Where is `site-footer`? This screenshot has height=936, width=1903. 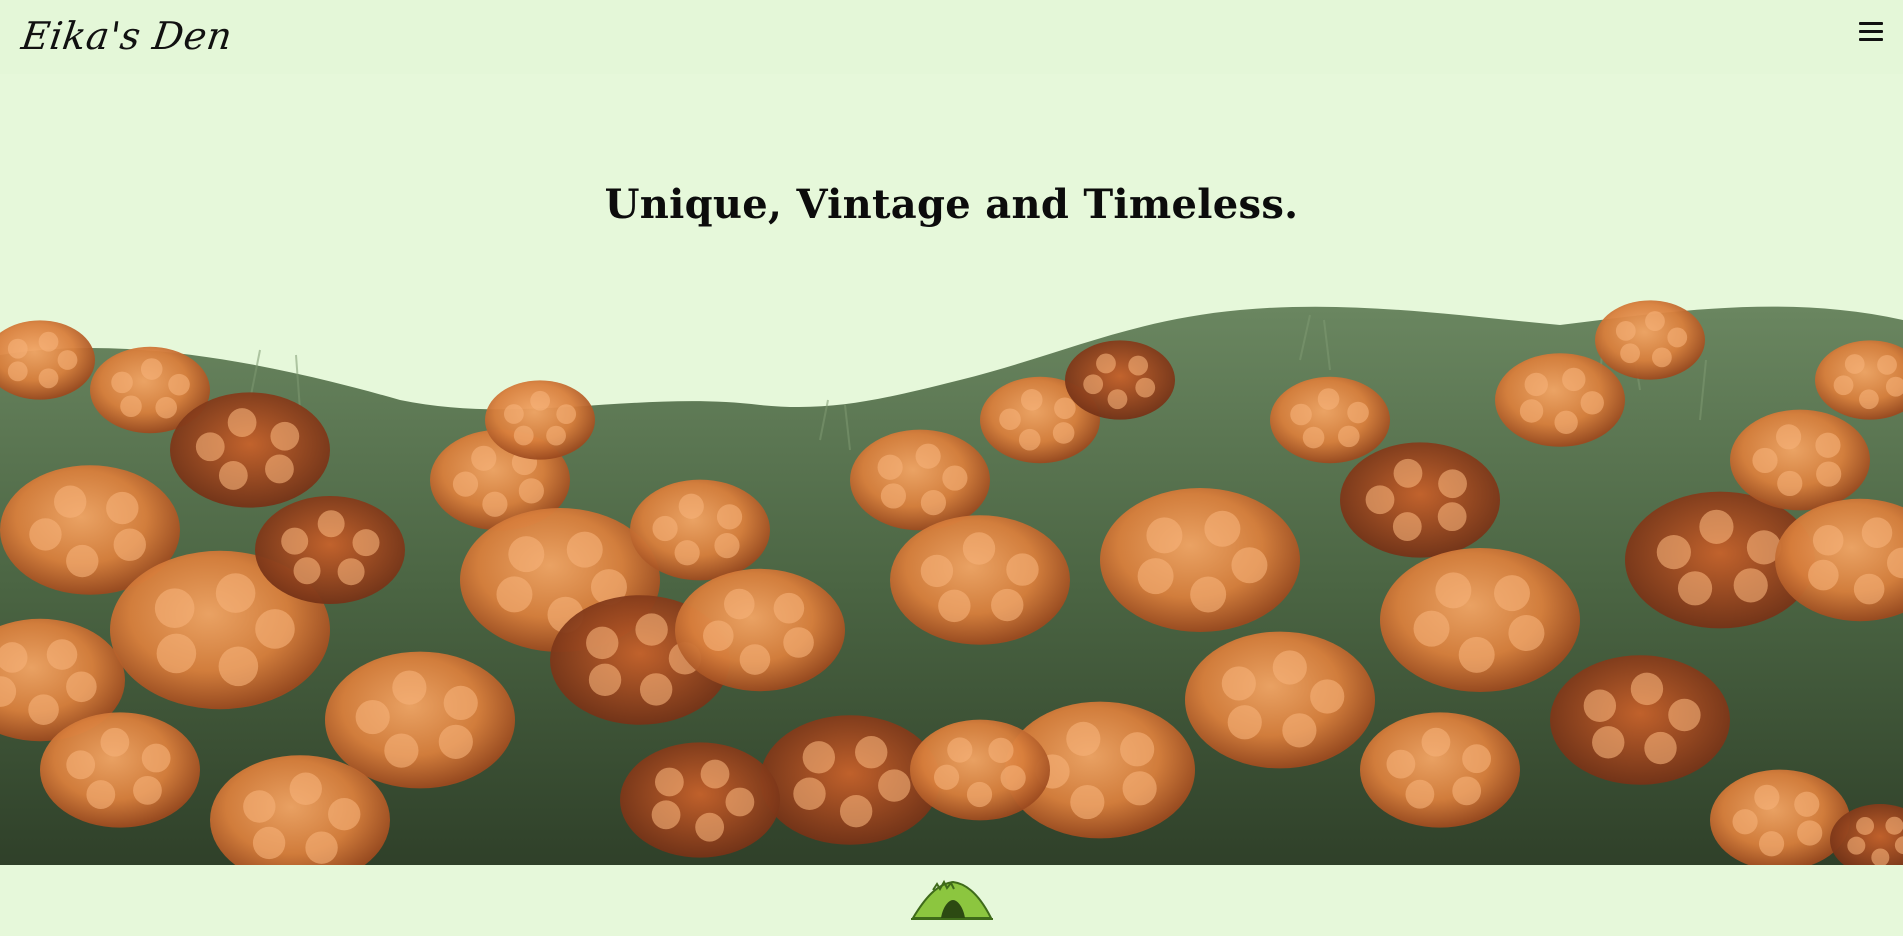 site-footer is located at coordinates (951, 900).